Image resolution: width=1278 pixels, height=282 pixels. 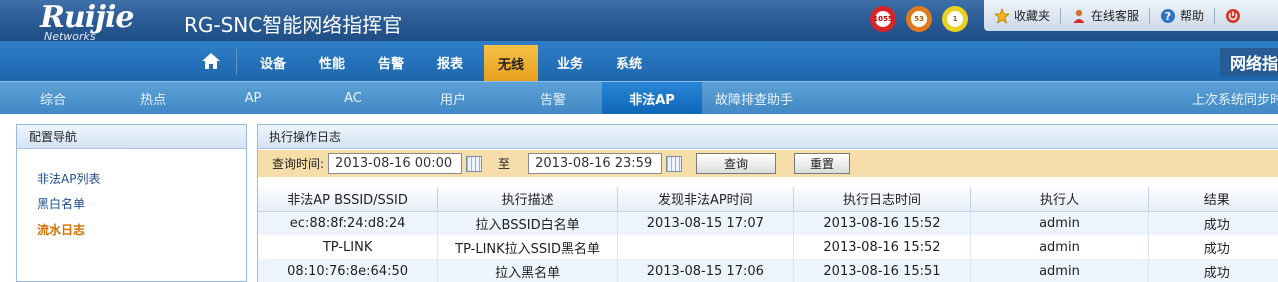 What do you see at coordinates (527, 247) in the screenshot?
I see `cell-description: TP-LINK拉入SSID黑名单` at bounding box center [527, 247].